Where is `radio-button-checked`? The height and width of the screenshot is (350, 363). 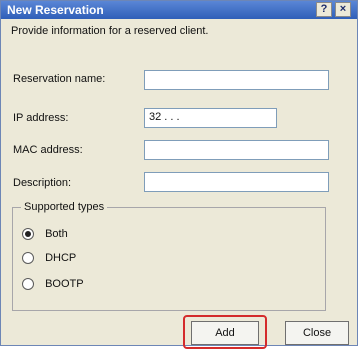
radio-button-checked is located at coordinates (28, 234).